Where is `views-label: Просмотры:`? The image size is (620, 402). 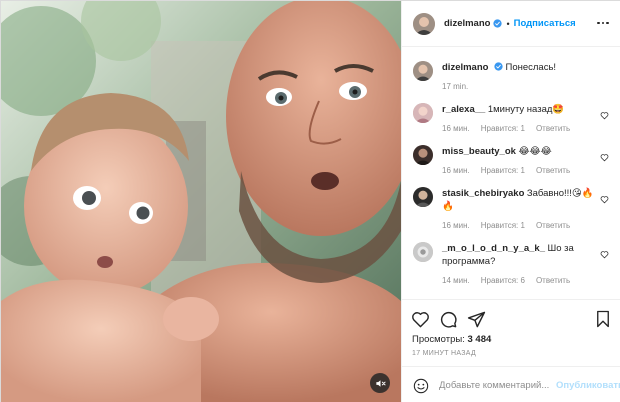 views-label: Просмотры: is located at coordinates (438, 339).